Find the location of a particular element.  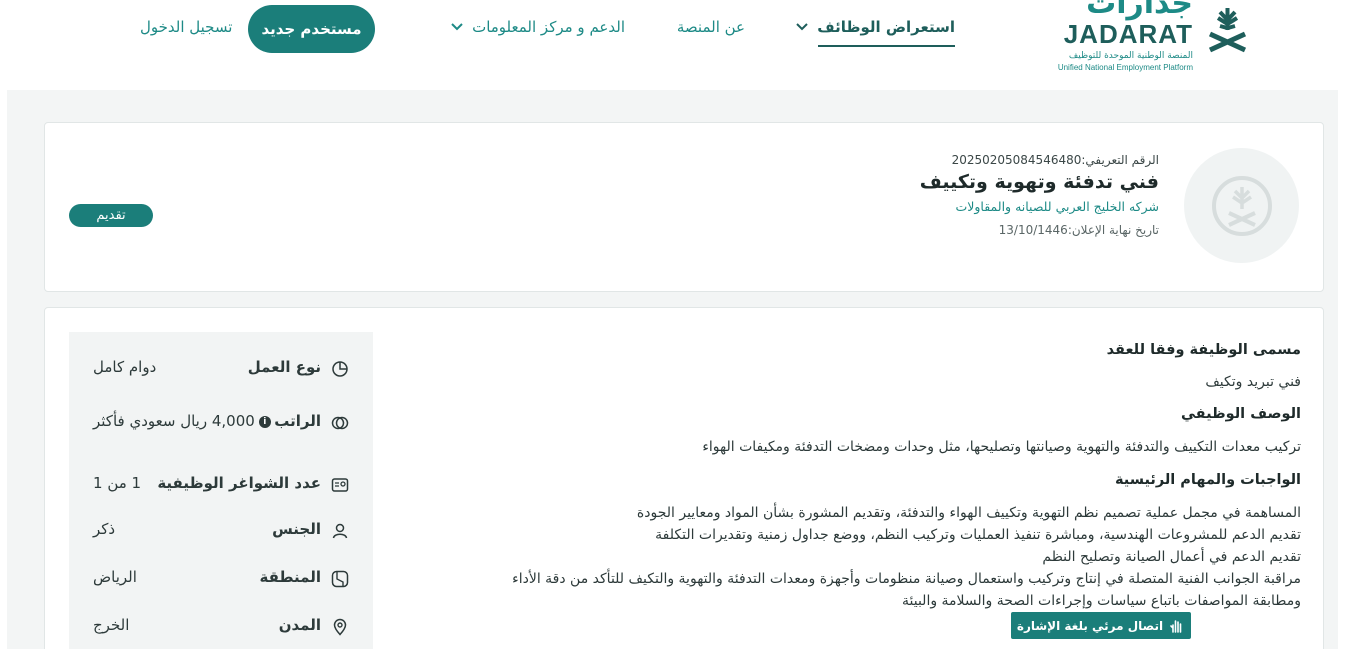

sign-language-button: اتصال مرئي بلغة الإشارة is located at coordinates (1101, 625).